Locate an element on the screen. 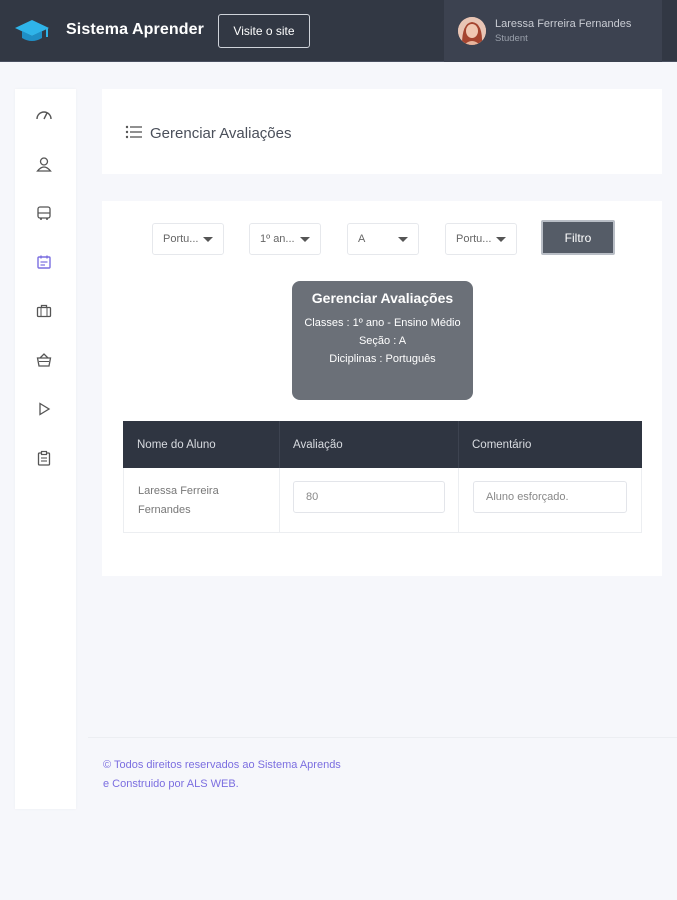 Image resolution: width=677 pixels, height=900 pixels. info-title: Gerenciar Avaliações is located at coordinates (382, 298).